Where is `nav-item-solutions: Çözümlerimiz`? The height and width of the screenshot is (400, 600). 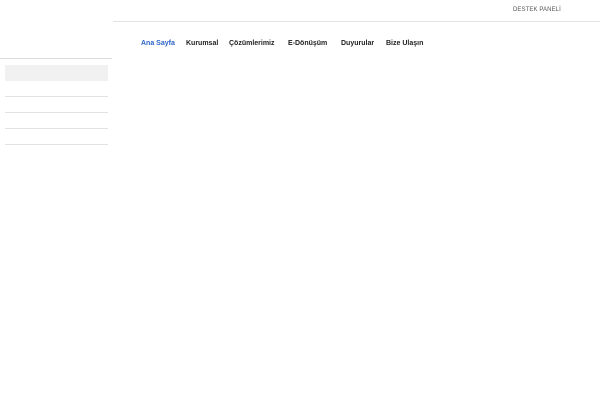 nav-item-solutions: Çözümlerimiz is located at coordinates (252, 44).